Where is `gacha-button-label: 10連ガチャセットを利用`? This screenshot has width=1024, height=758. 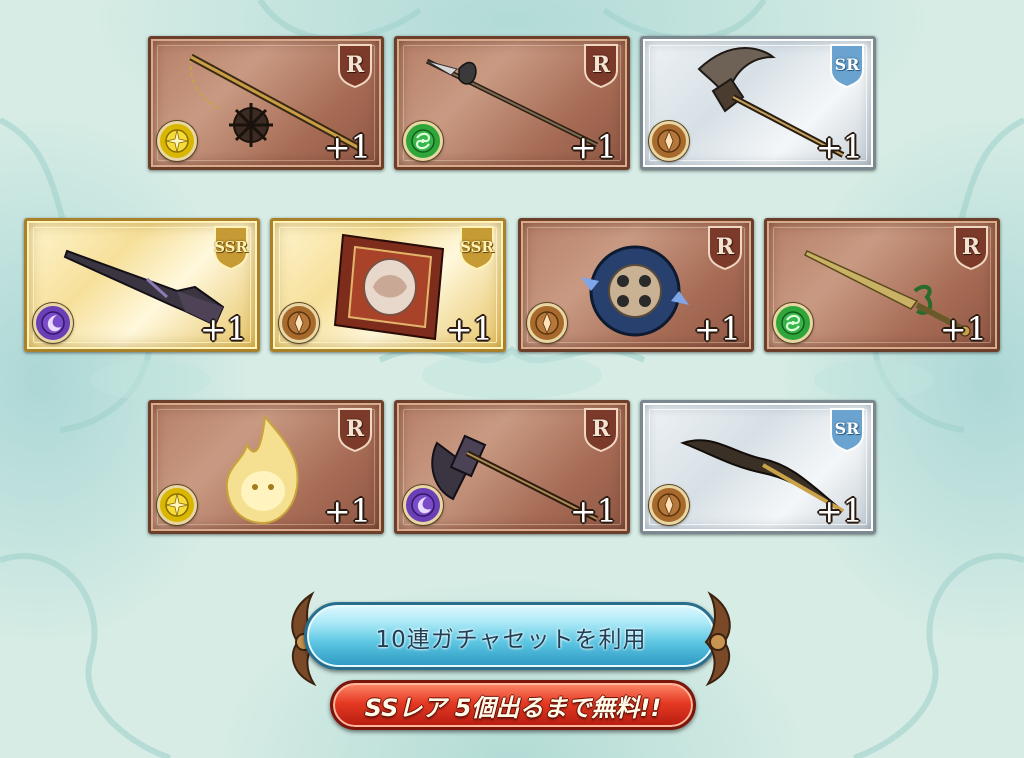 gacha-button-label: 10連ガチャセットを利用 is located at coordinates (511, 640).